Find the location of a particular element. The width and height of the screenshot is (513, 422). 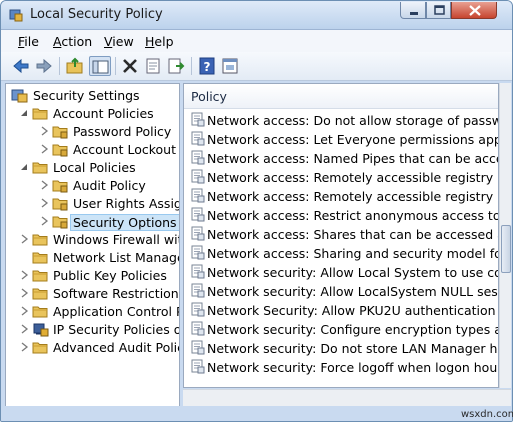

security-policy-icon is located at coordinates (16, 15).